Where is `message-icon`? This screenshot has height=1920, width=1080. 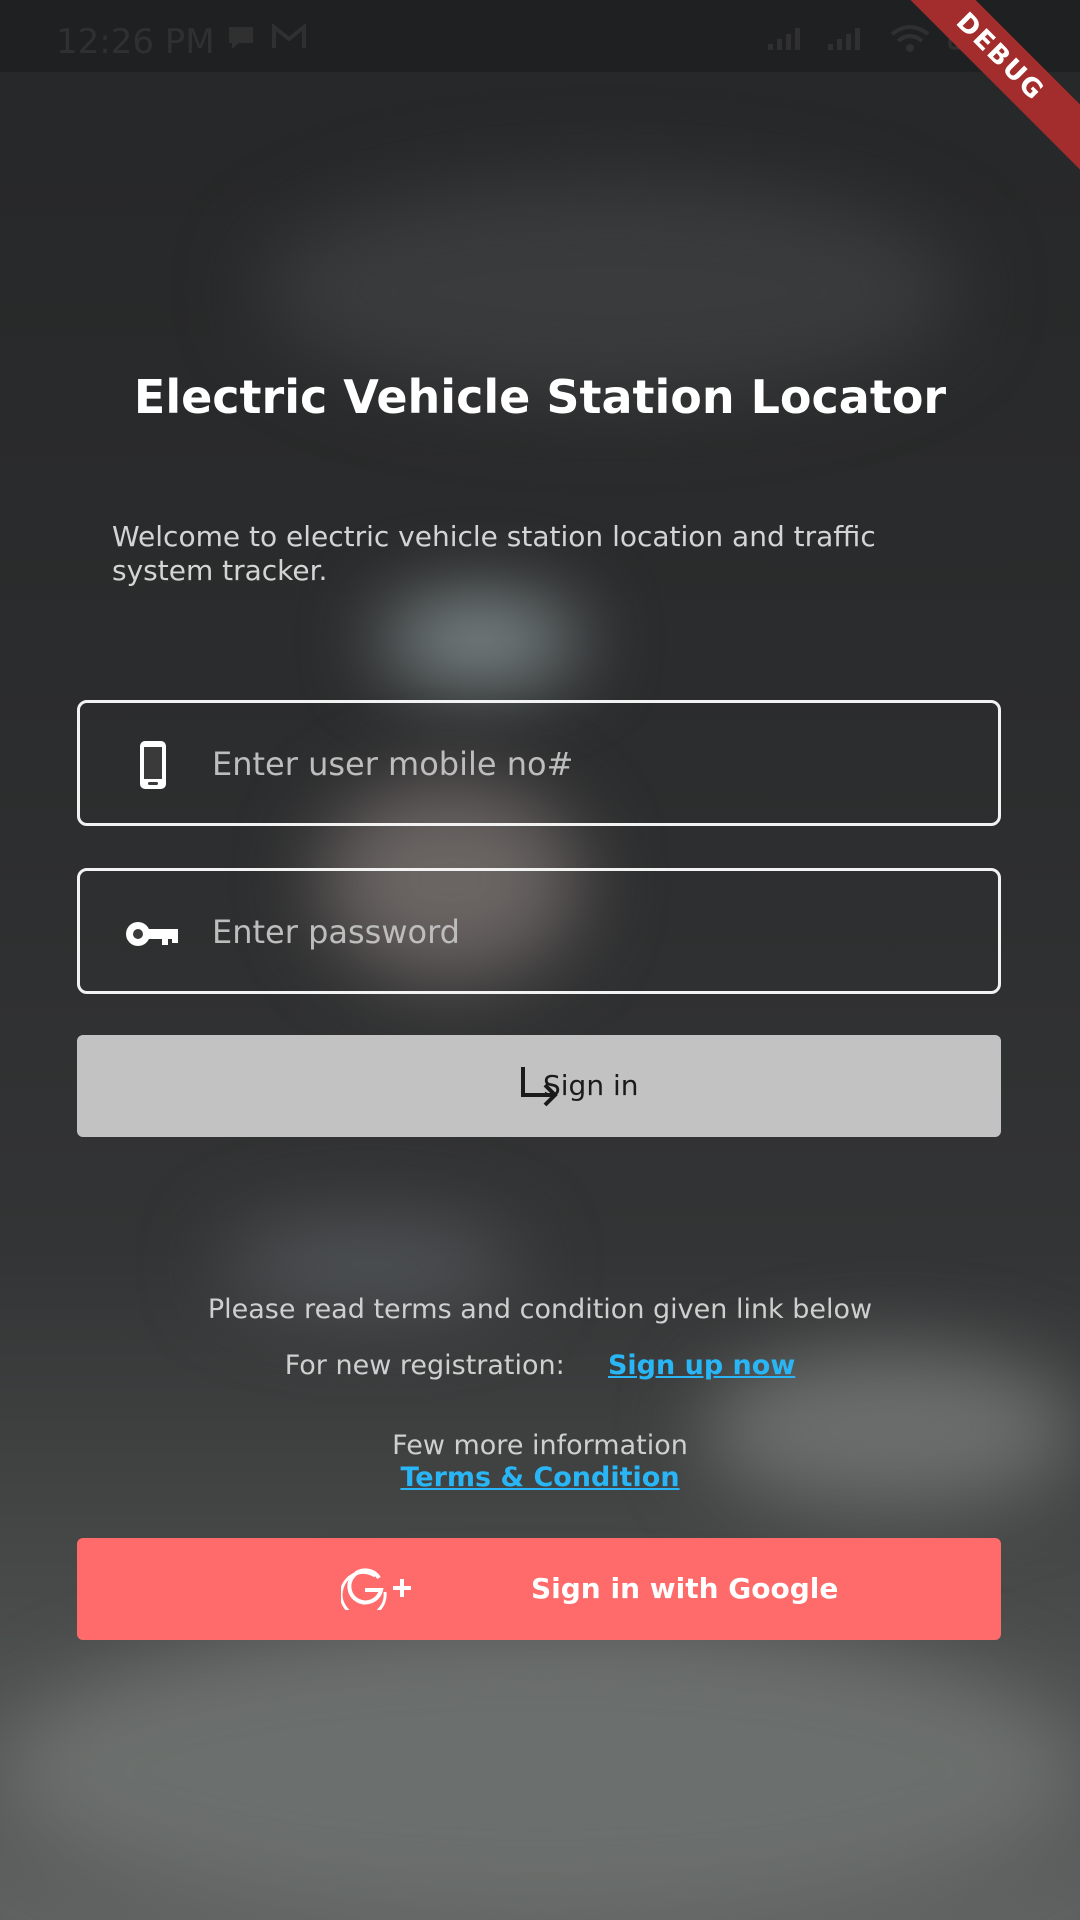 message-icon is located at coordinates (241, 38).